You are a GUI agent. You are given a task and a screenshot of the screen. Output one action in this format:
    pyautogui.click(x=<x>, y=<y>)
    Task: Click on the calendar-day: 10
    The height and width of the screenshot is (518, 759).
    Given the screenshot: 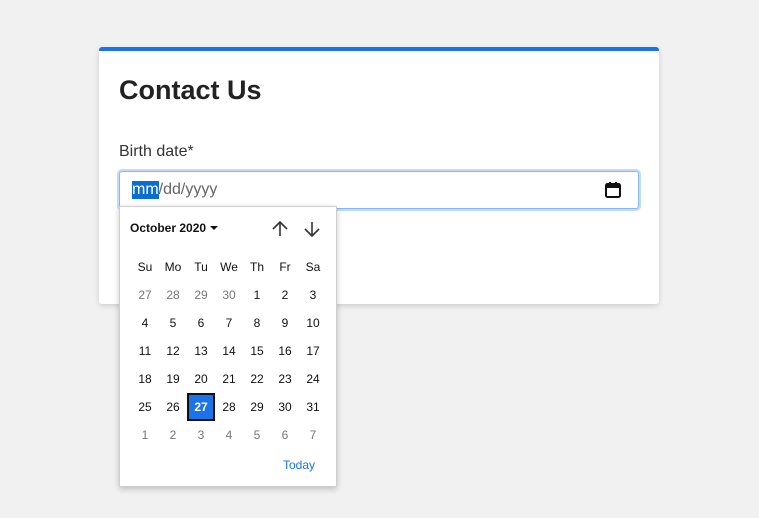 What is the action you would take?
    pyautogui.click(x=313, y=323)
    